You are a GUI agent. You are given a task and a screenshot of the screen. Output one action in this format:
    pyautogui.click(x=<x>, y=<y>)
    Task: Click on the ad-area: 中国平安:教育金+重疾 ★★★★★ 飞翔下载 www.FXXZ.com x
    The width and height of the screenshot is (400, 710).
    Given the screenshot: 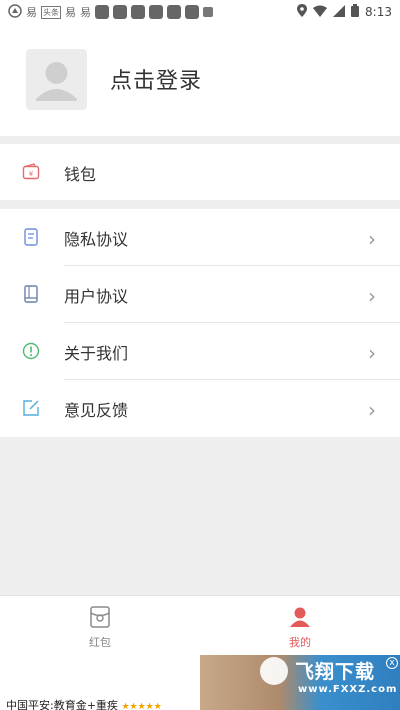 What is the action you would take?
    pyautogui.click(x=200, y=682)
    